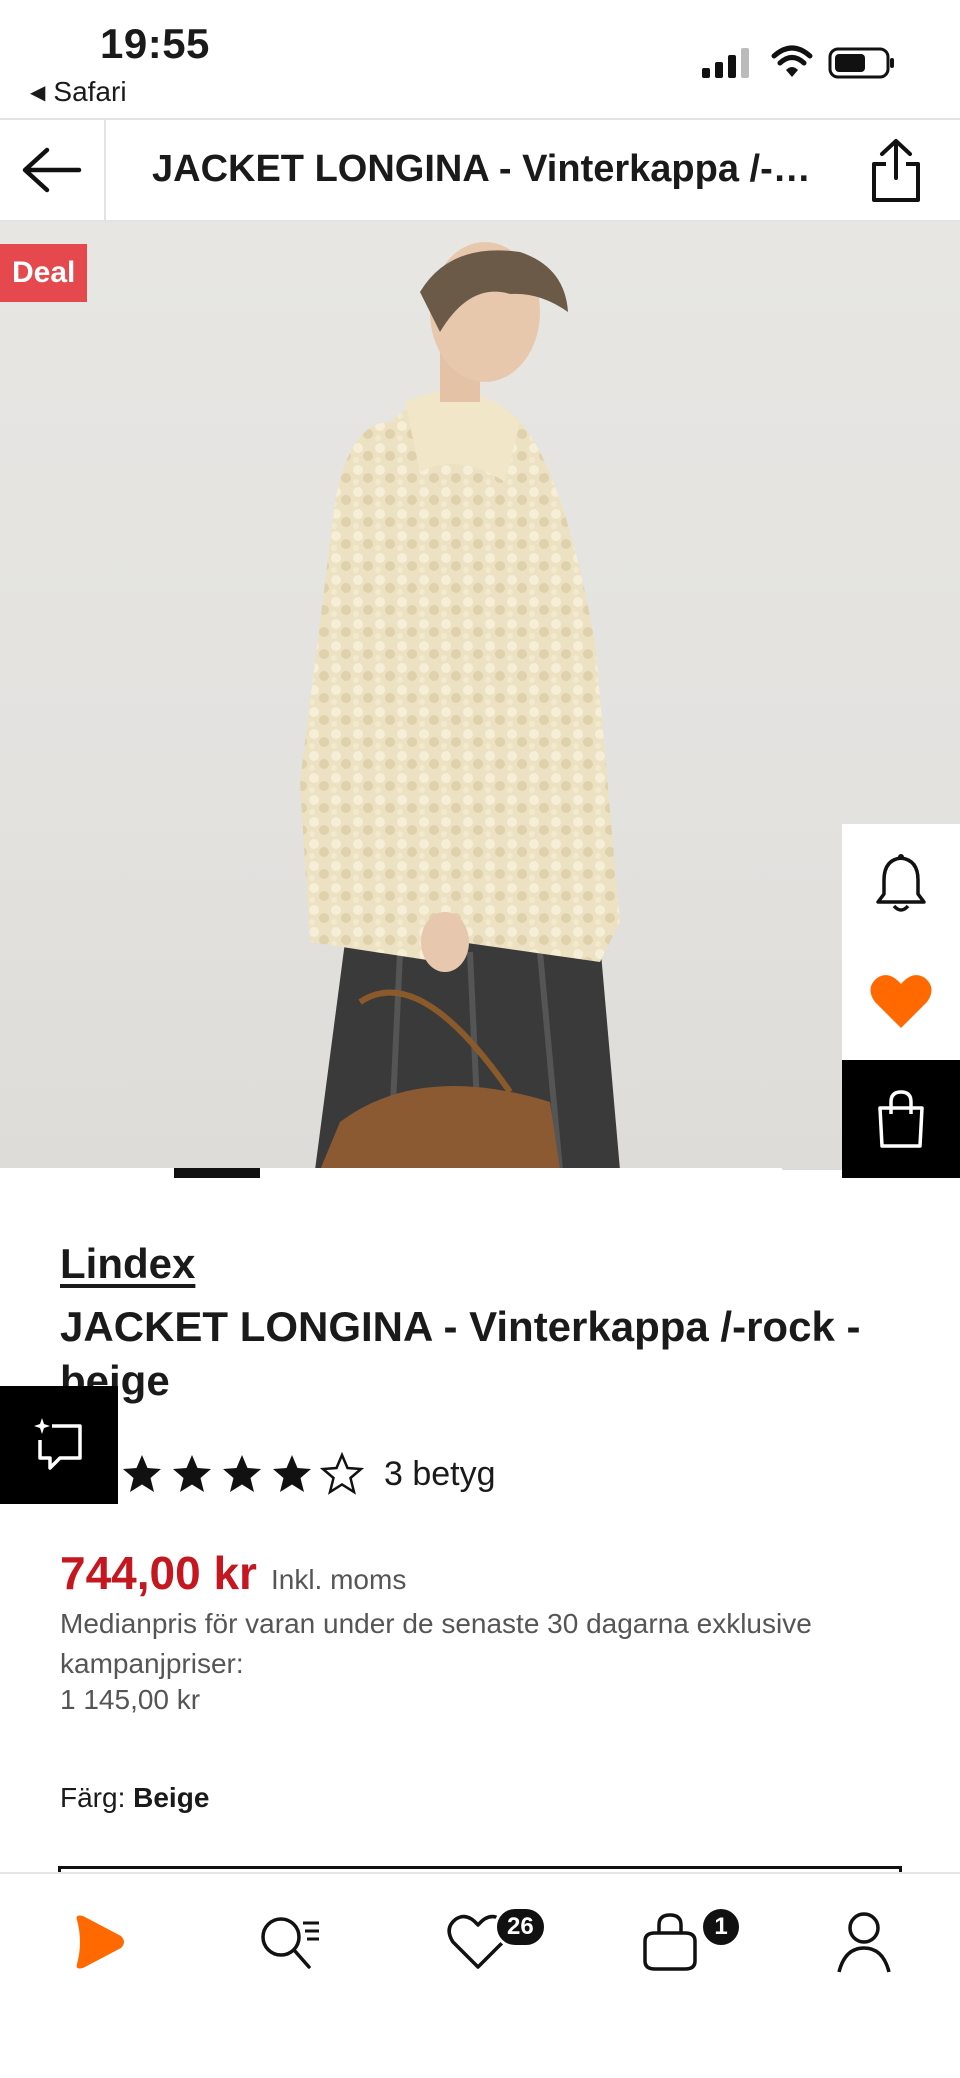  What do you see at coordinates (792, 61) in the screenshot?
I see `wifi-icon` at bounding box center [792, 61].